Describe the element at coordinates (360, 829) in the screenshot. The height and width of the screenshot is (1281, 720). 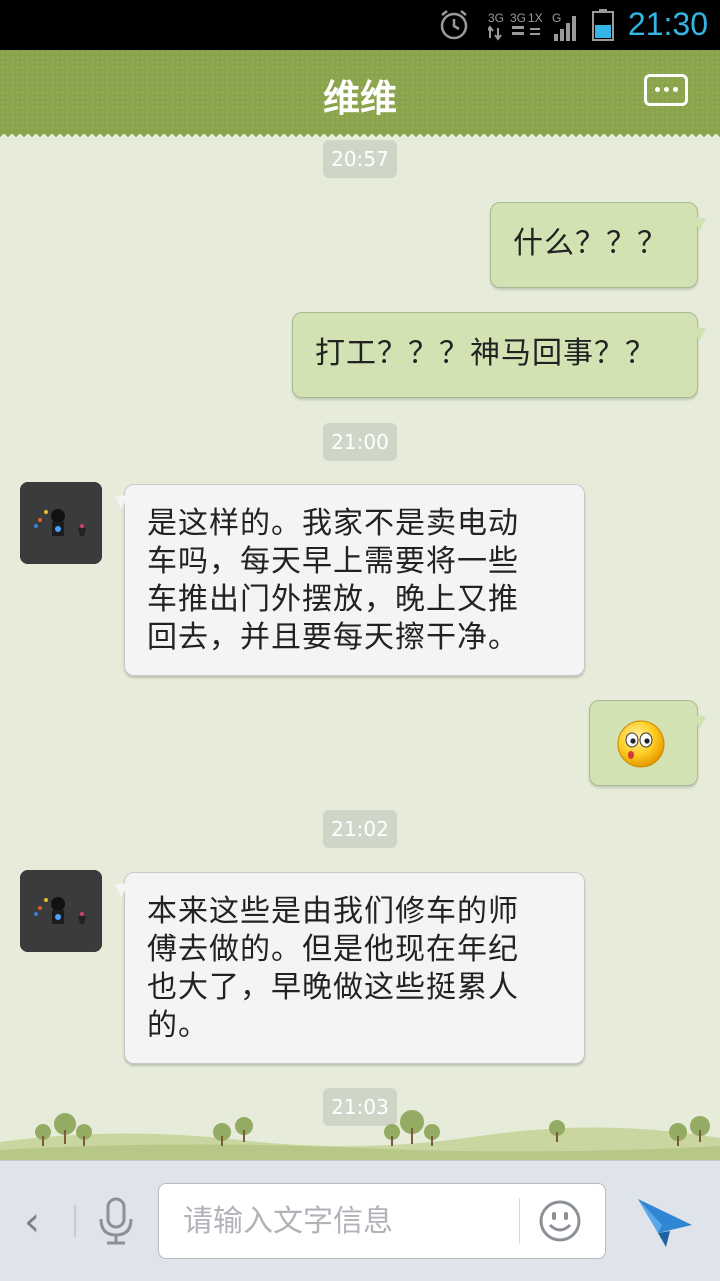
I see `timestamp: 21:02` at that location.